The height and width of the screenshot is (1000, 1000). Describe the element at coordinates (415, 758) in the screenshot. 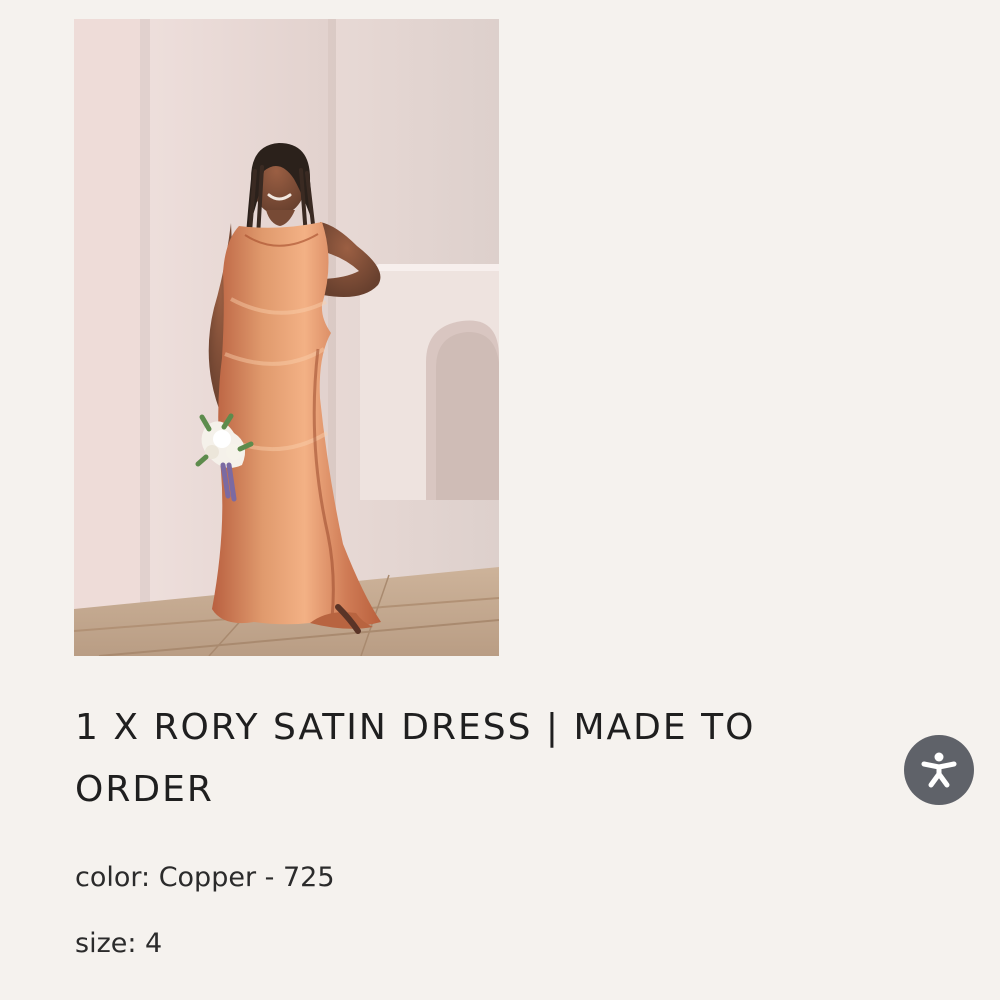

I see `product-title: 1 X RORY SATIN DRESS | MADE TO ORDER` at that location.